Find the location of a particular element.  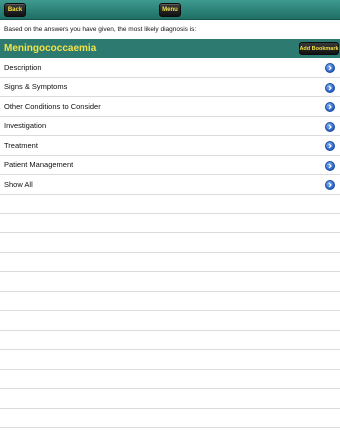

diagnosis-header: Meningococcaemia Add Bookmark is located at coordinates (170, 48).